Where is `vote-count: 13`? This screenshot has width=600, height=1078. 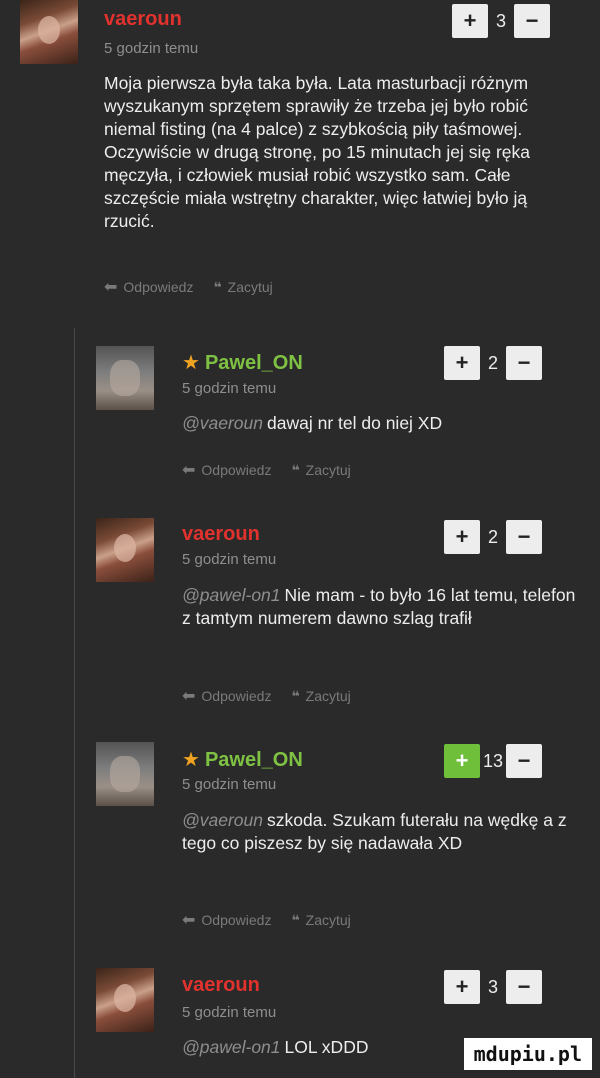 vote-count: 13 is located at coordinates (493, 760).